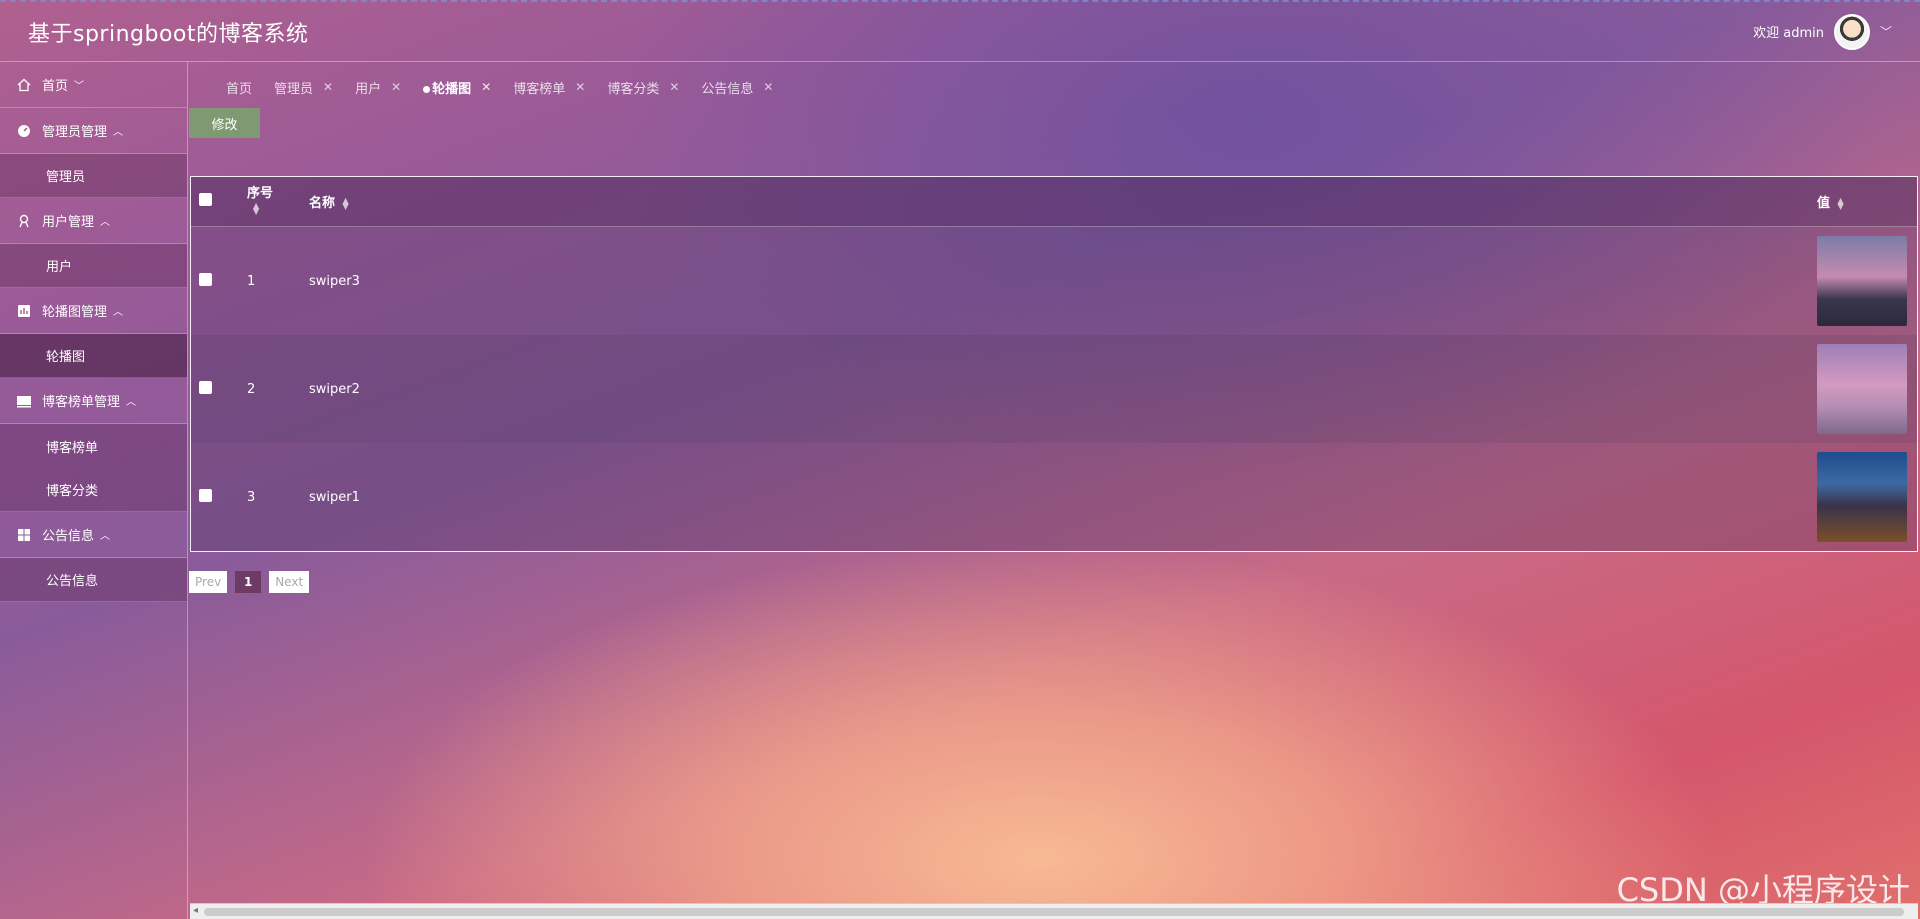 The width and height of the screenshot is (1920, 919). I want to click on pagination: Prev 1 Next, so click(249, 582).